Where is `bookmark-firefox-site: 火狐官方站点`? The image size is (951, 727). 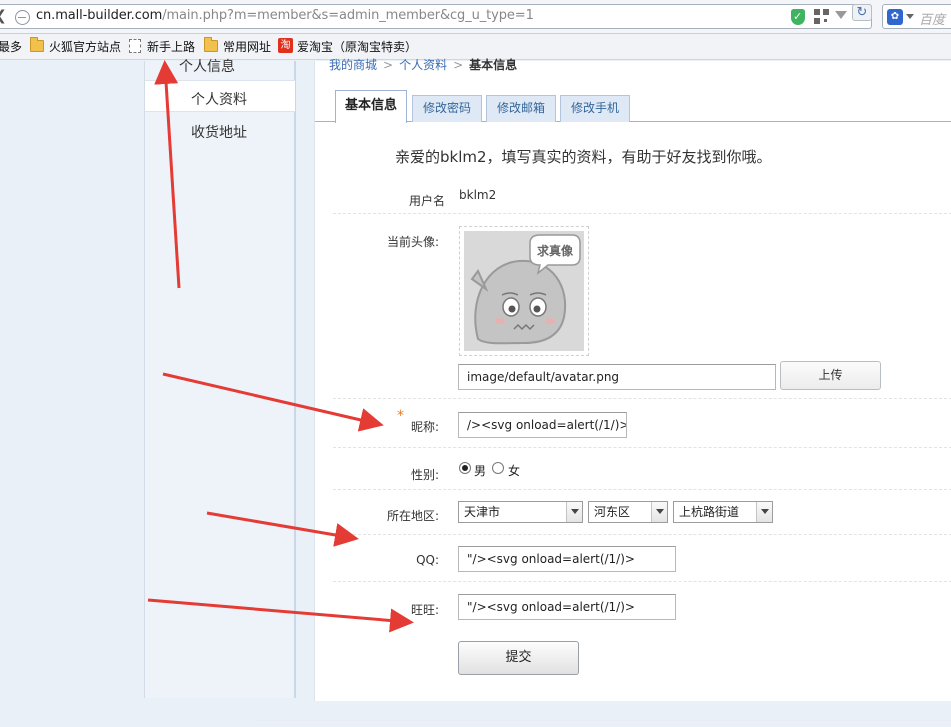
bookmark-firefox-site: 火狐官方站点 is located at coordinates (85, 47).